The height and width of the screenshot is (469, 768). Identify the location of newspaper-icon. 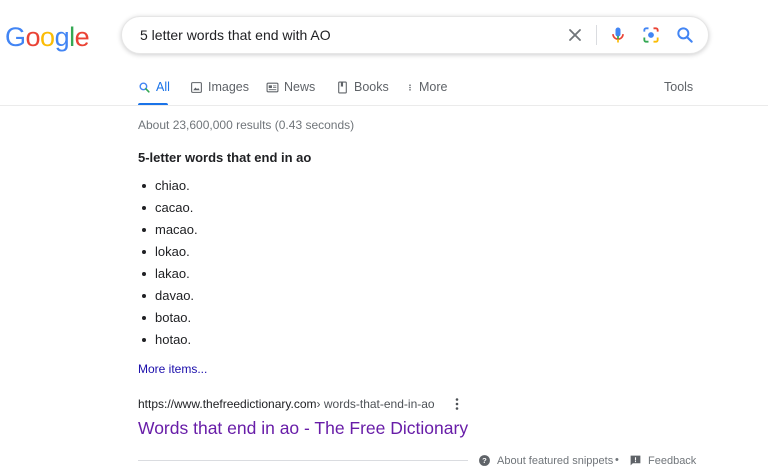
(272, 87).